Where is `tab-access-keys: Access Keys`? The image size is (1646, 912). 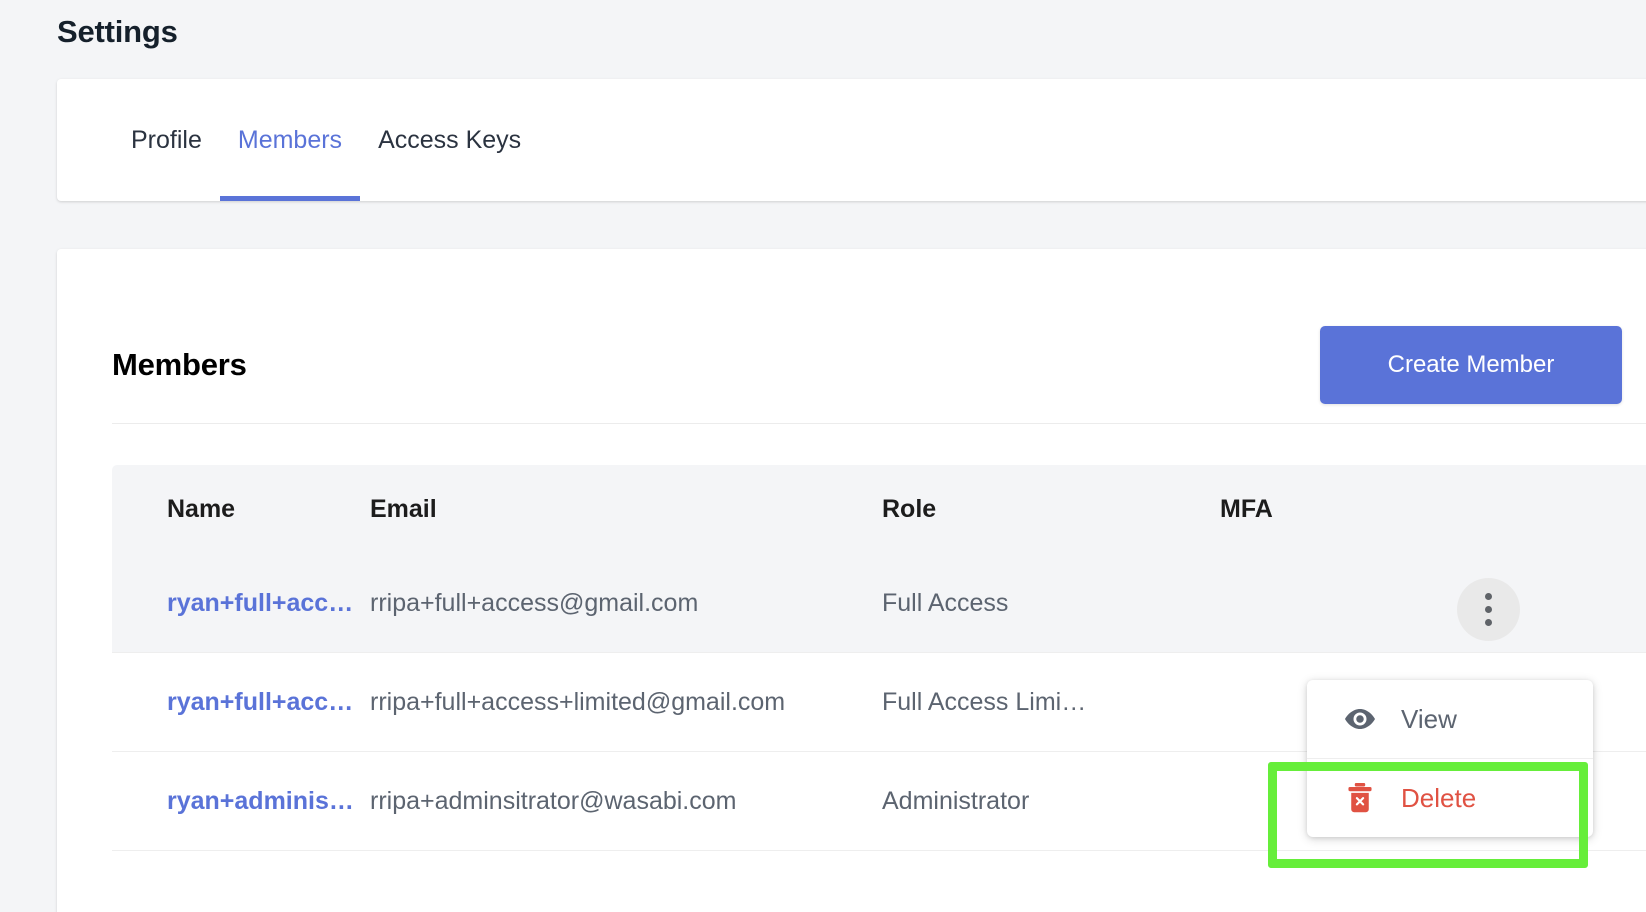
tab-access-keys: Access Keys is located at coordinates (449, 140).